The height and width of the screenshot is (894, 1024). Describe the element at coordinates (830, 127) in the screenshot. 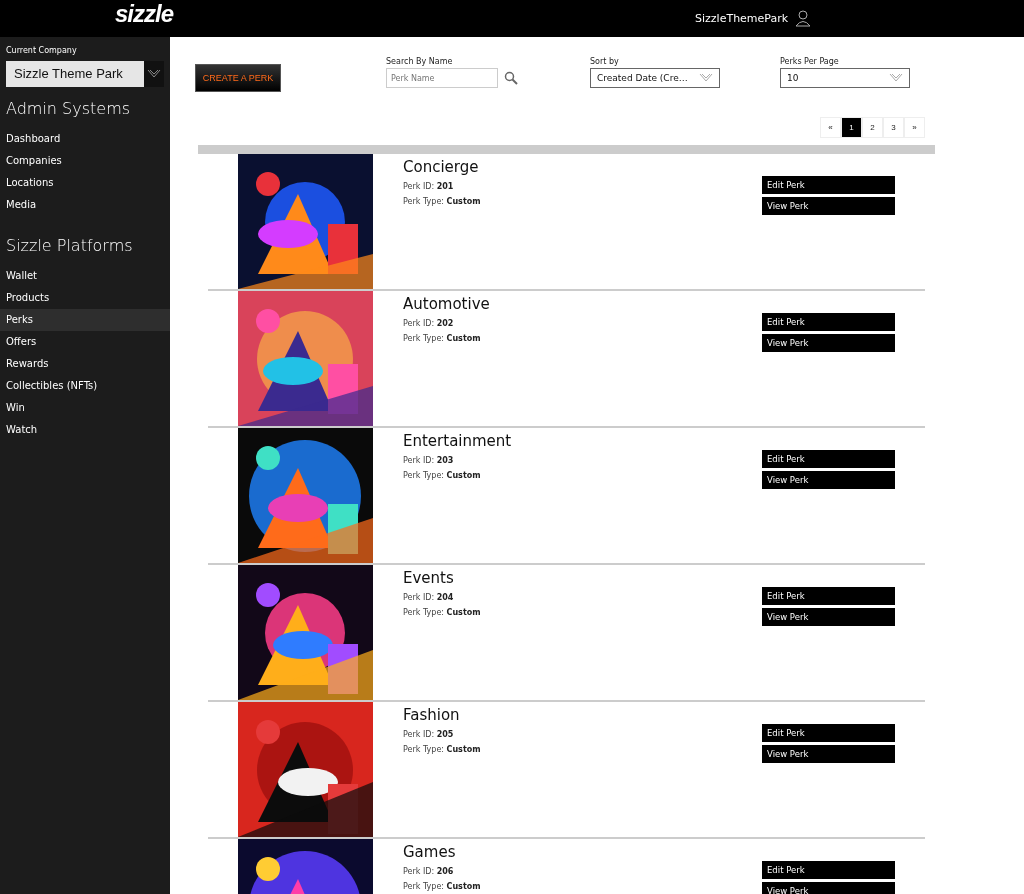

I see `page-button: «` at that location.